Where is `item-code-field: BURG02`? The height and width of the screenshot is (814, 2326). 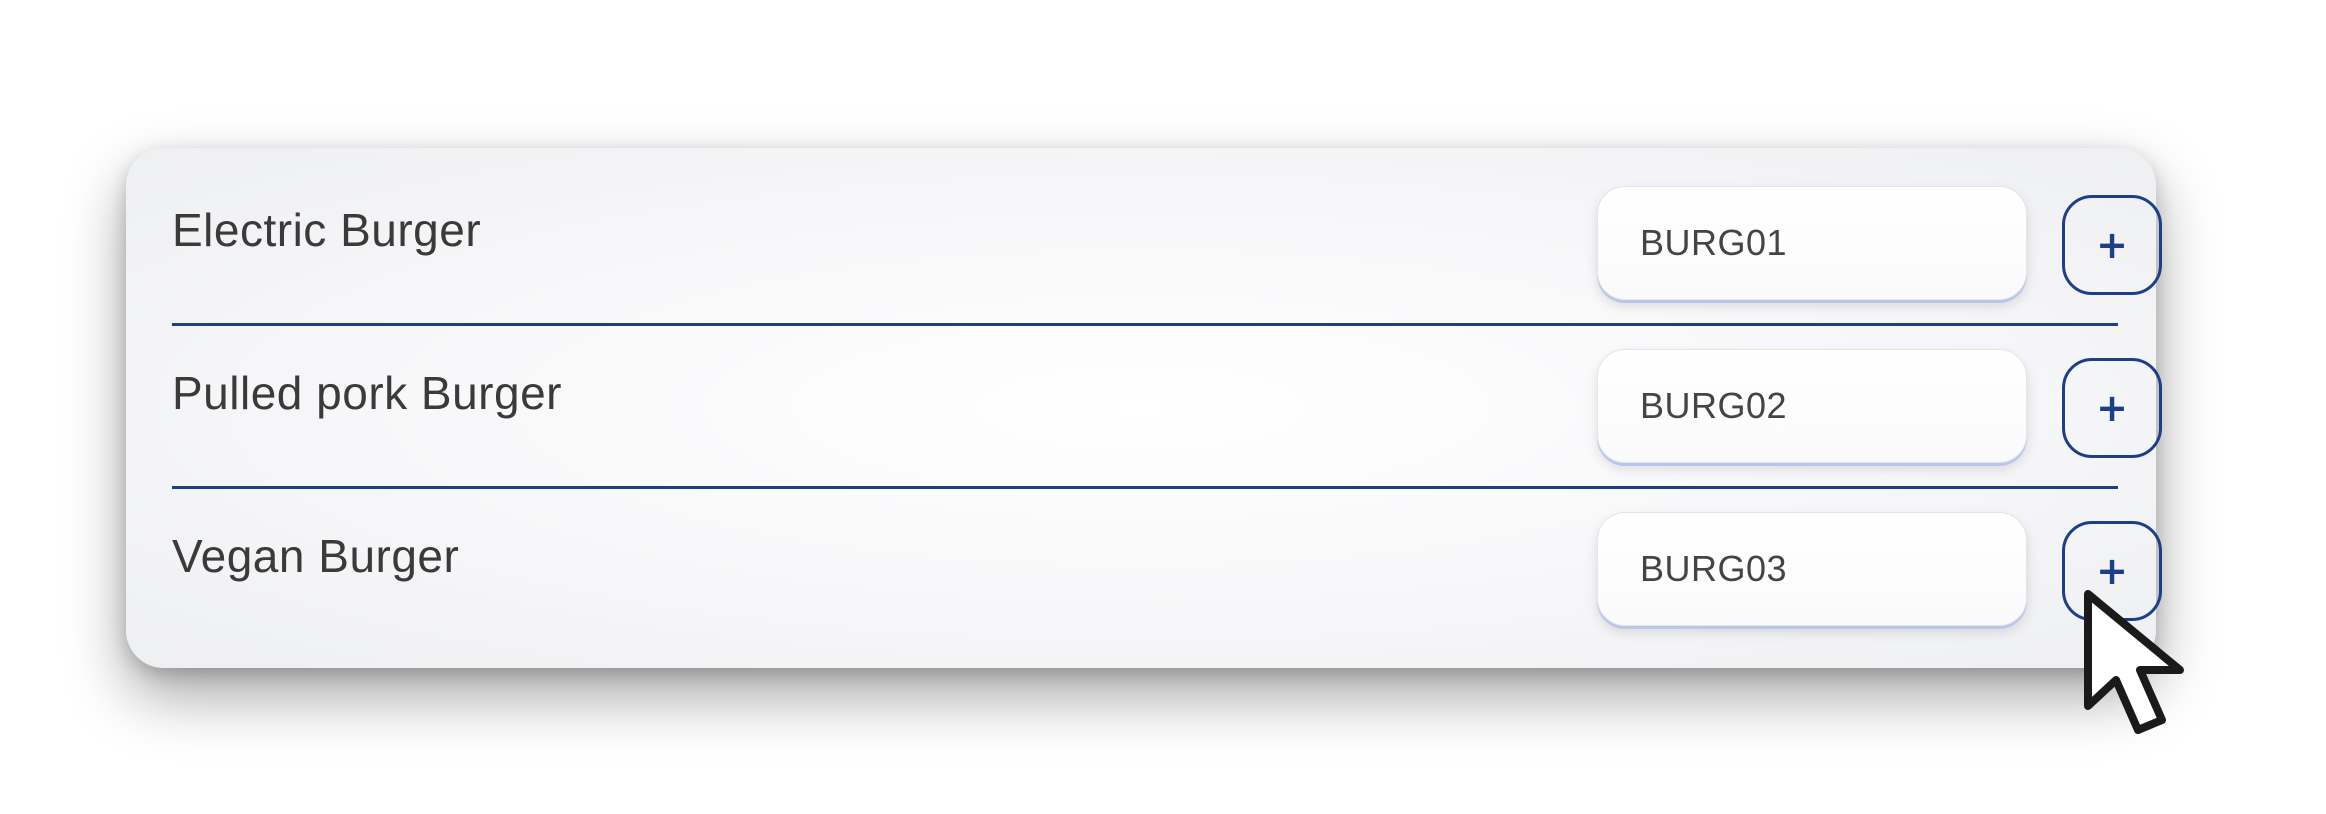
item-code-field: BURG02 is located at coordinates (1812, 406).